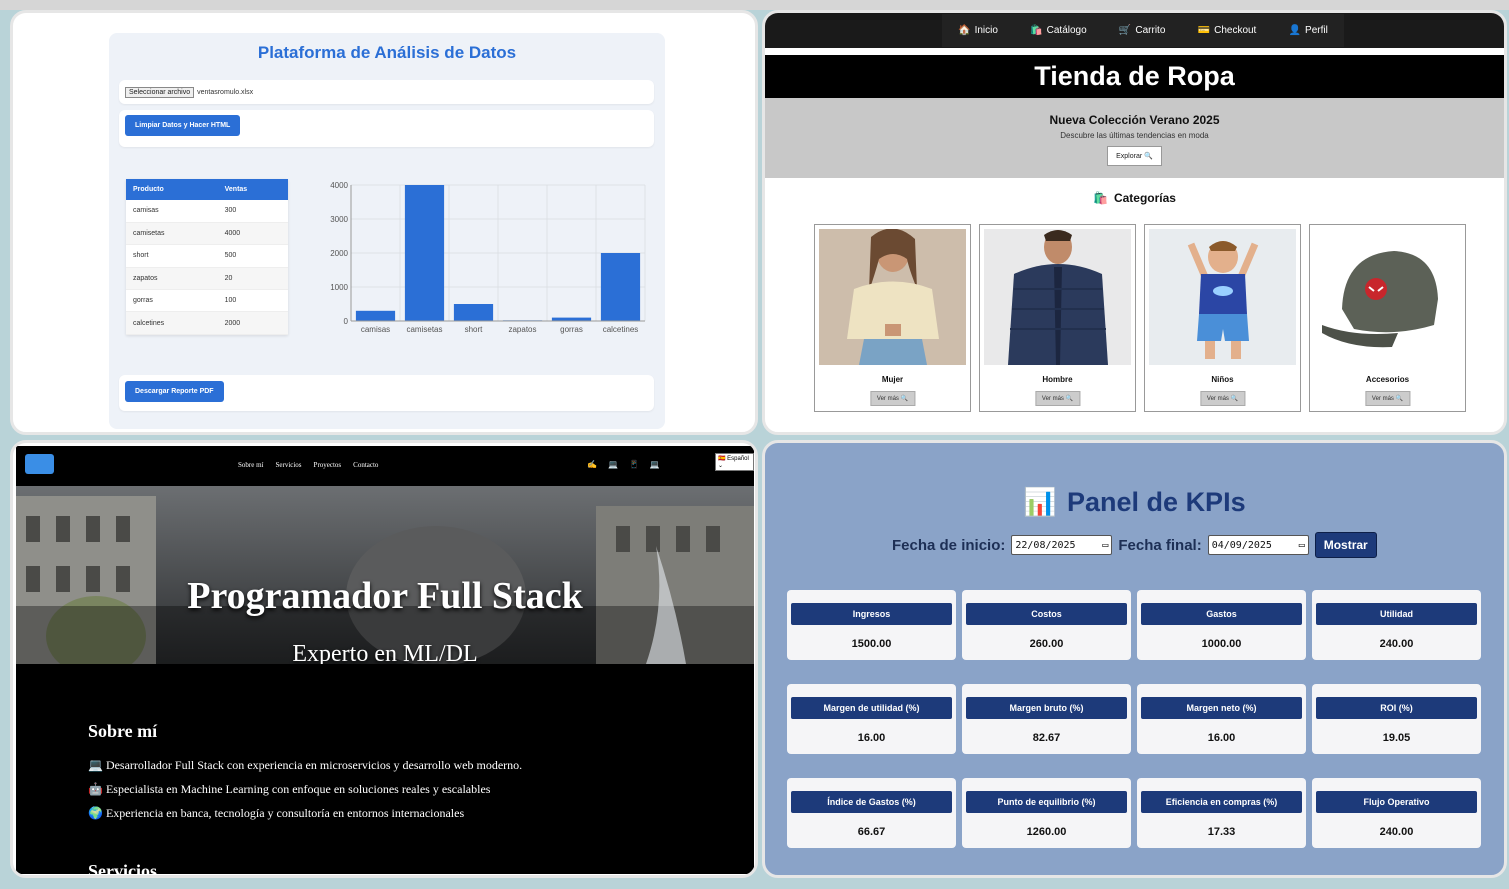 The image size is (1509, 889). Describe the element at coordinates (1125, 30) in the screenshot. I see `cart-icon: 🛒` at that location.